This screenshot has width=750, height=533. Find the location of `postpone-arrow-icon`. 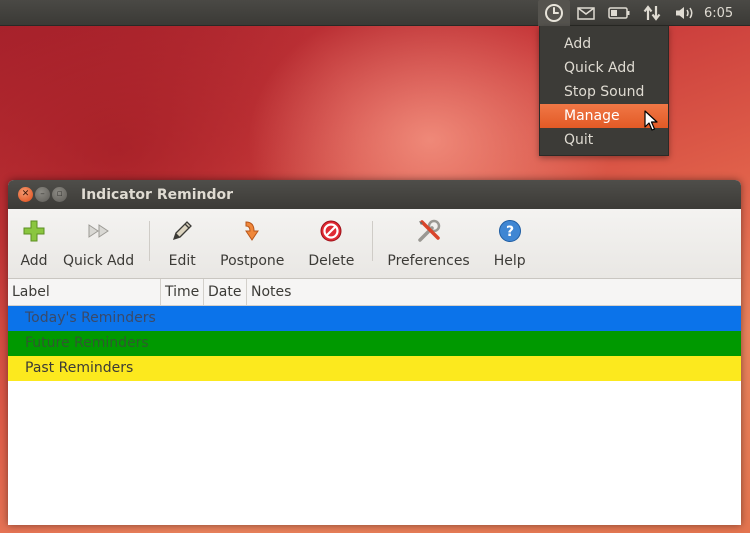

postpone-arrow-icon is located at coordinates (252, 231).